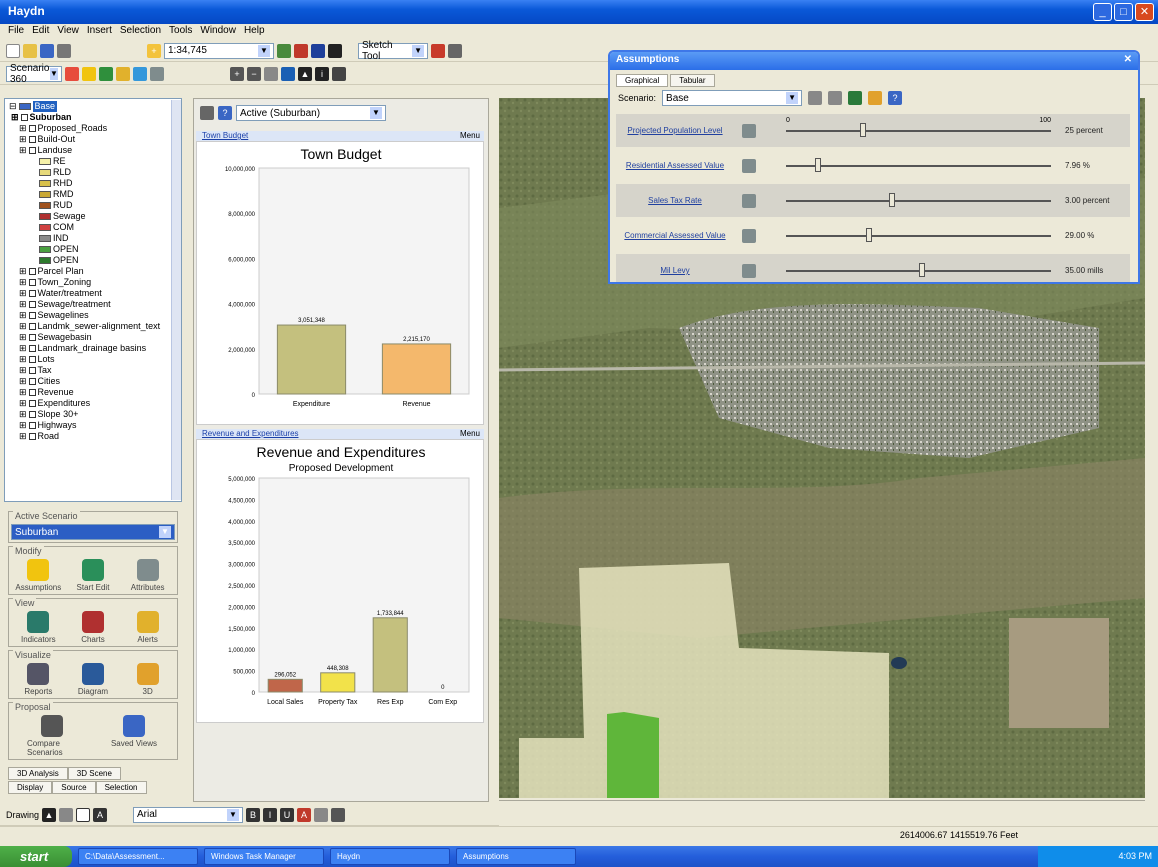 Image resolution: width=1158 pixels, height=867 pixels. Describe the element at coordinates (93, 260) in the screenshot. I see `toc-layer: OPEN` at that location.